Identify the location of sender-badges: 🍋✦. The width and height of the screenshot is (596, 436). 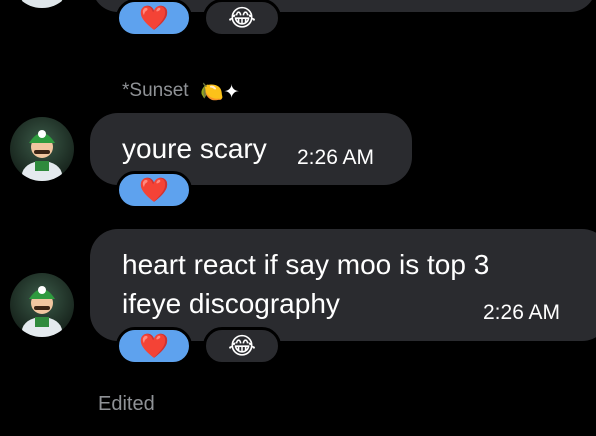
(220, 92).